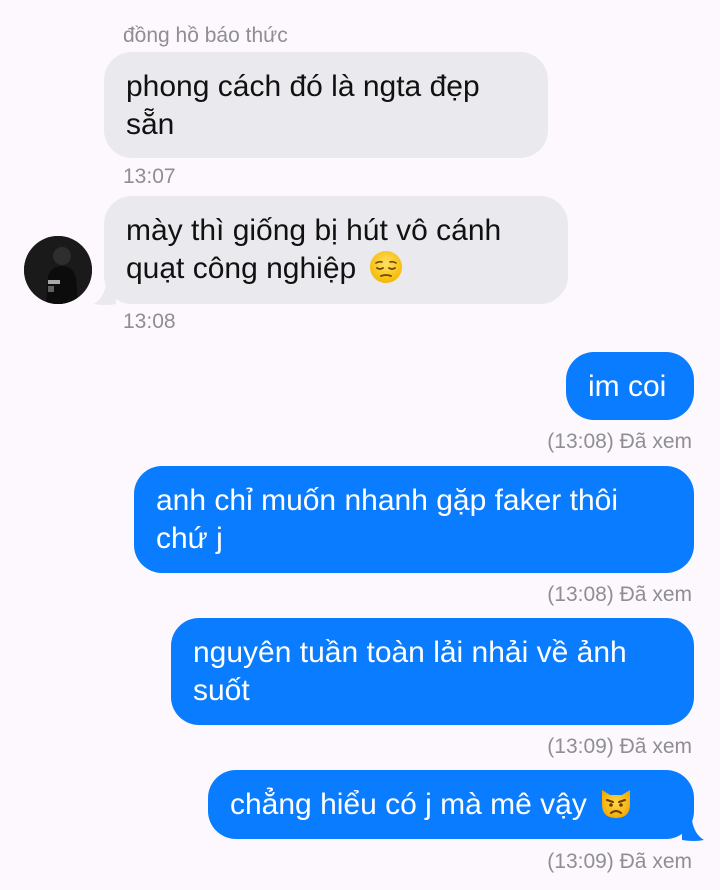 This screenshot has width=720, height=890. What do you see at coordinates (189, 538) in the screenshot?
I see `message-line: chứ j` at bounding box center [189, 538].